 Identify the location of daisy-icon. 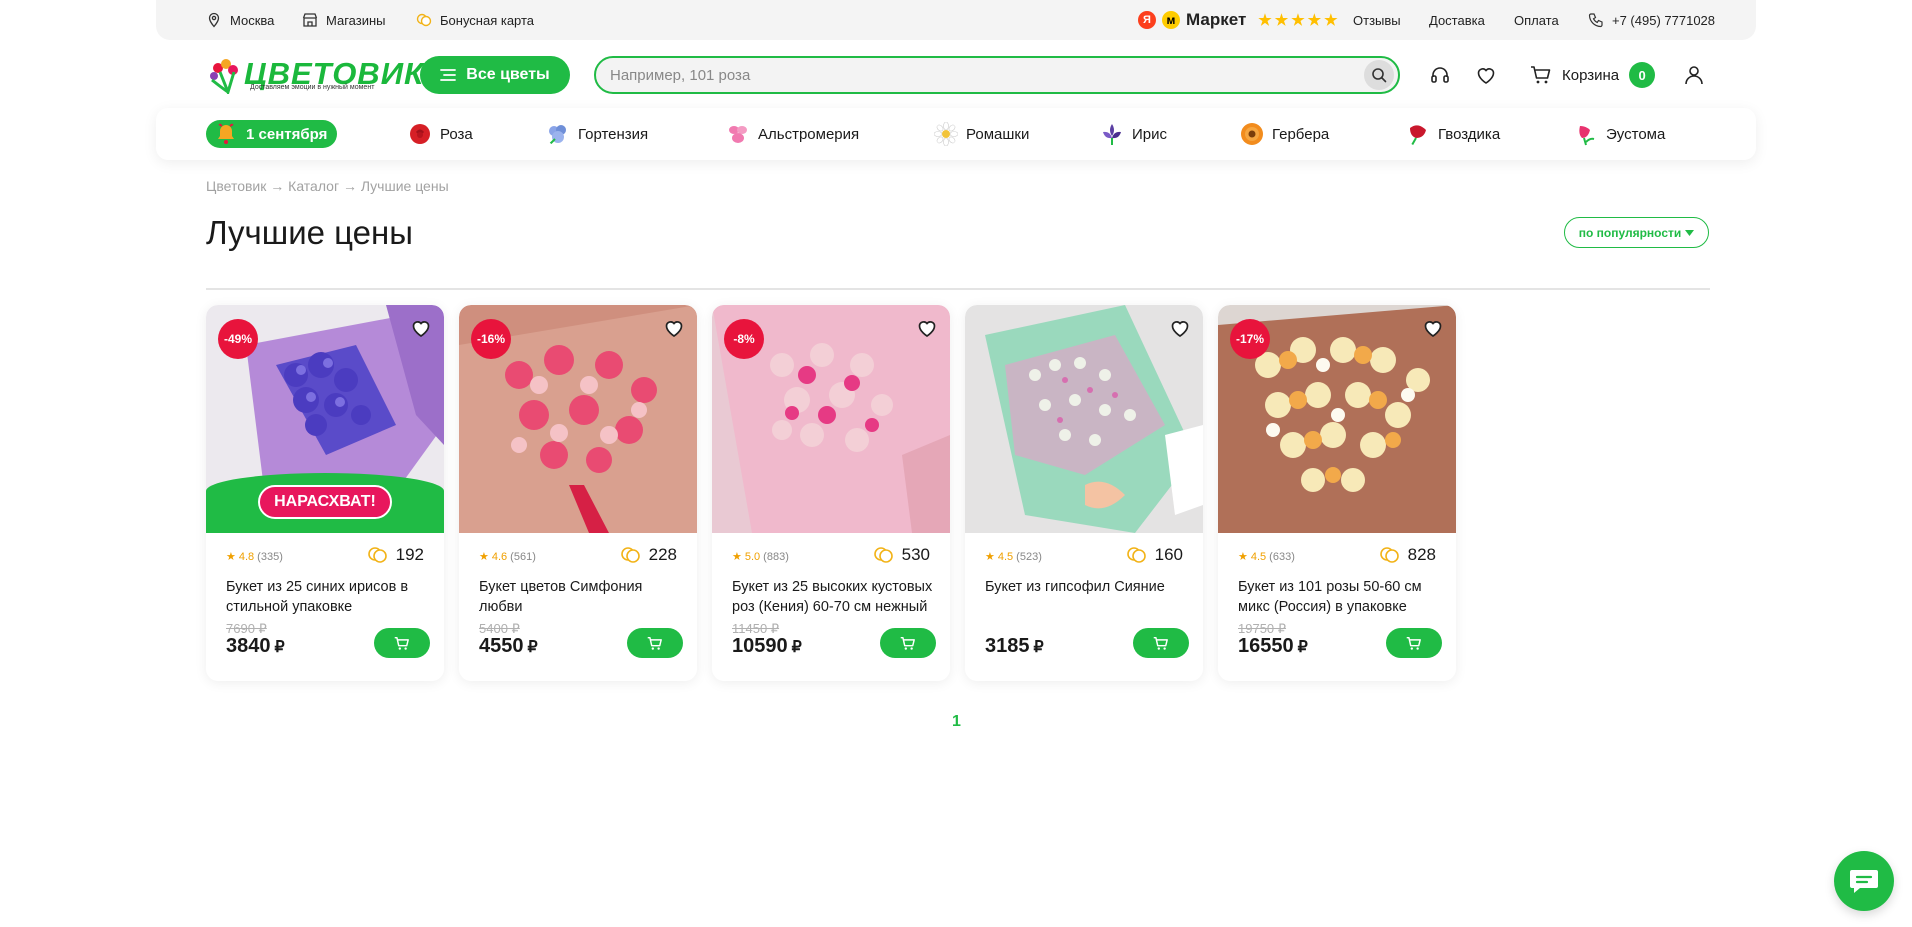
(946, 134).